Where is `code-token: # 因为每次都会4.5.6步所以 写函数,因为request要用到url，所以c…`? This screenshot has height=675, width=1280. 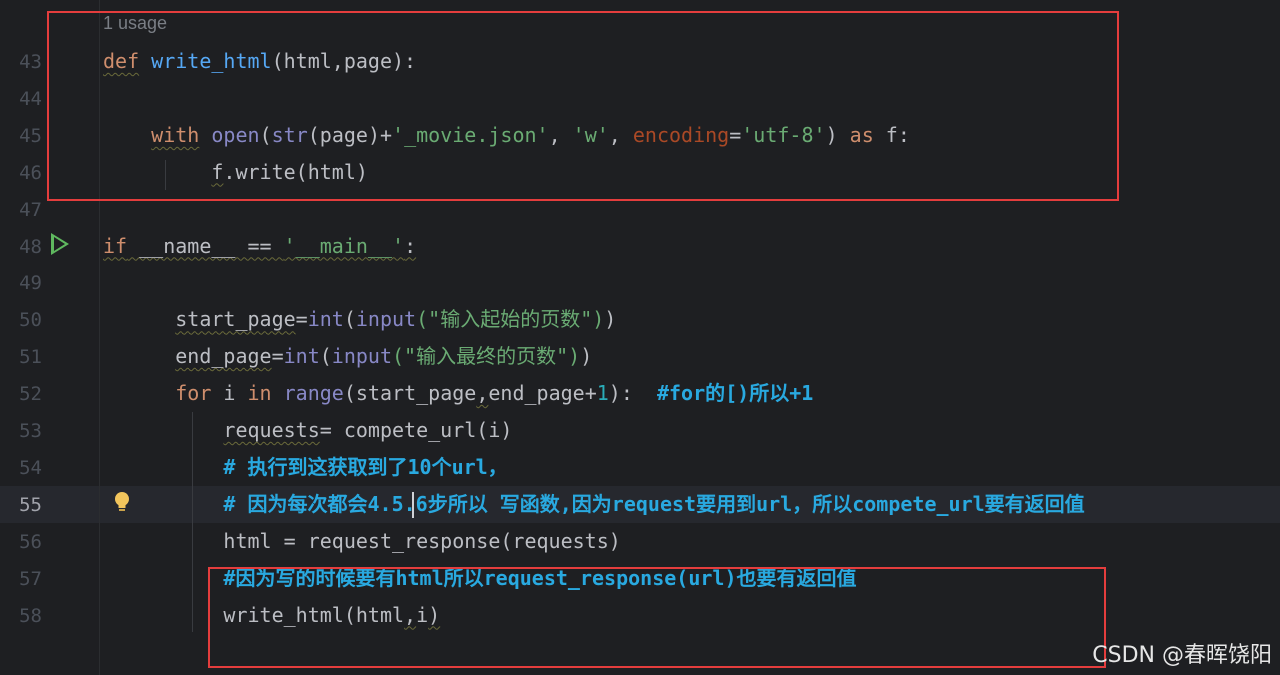 code-token: # 因为每次都会4.5.6步所以 写函数,因为request要用到url，所以c… is located at coordinates (654, 503).